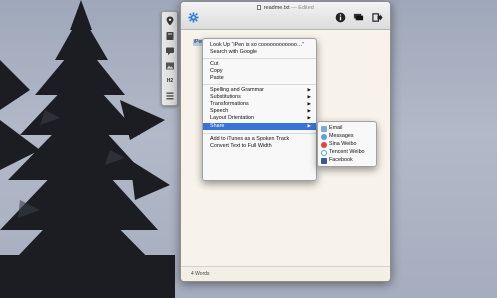 This screenshot has height=298, width=497. I want to click on menu-item-search-google: Search with Google, so click(259, 52).